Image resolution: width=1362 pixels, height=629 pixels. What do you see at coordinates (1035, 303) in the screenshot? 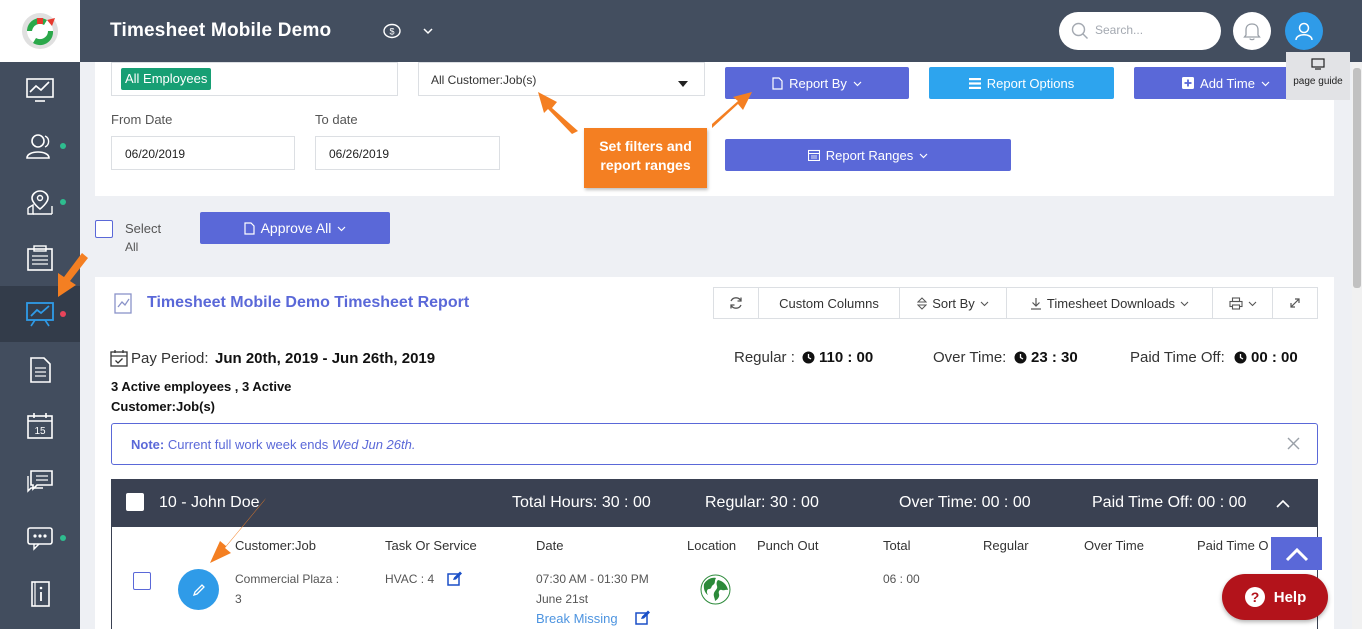
I see `download-icon` at bounding box center [1035, 303].